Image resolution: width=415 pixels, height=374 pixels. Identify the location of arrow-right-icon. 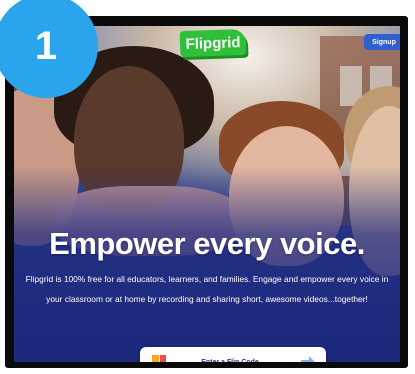
(308, 358).